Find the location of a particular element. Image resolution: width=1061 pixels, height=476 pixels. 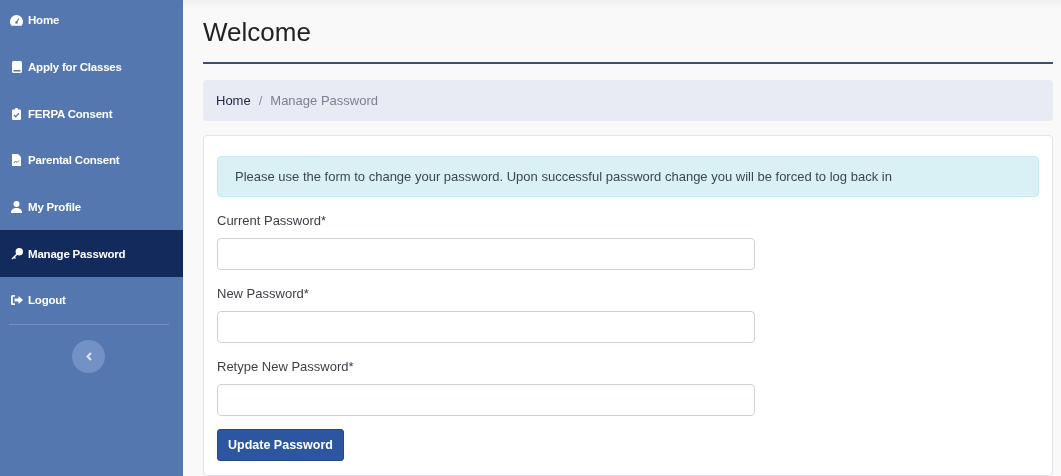

clipboard-check-icon is located at coordinates (16, 113).